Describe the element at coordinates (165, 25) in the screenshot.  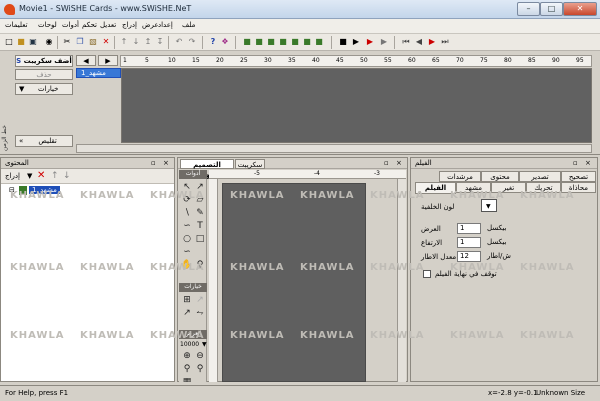
I see `menu-setup: إعداد` at that location.